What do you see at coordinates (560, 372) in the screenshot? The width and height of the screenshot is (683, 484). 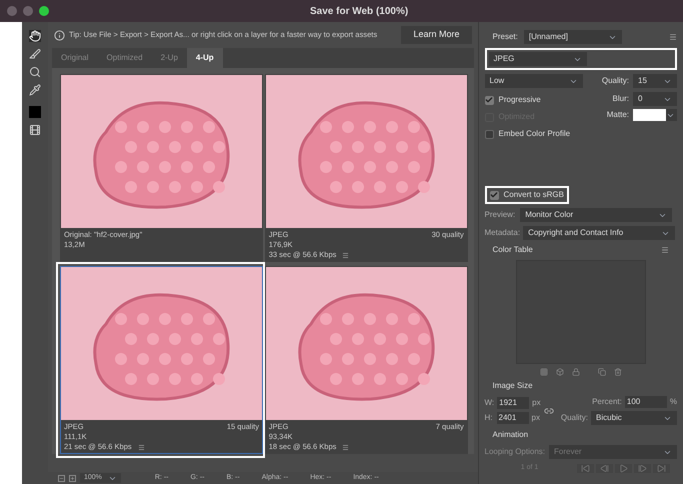 I see `cube-icon` at bounding box center [560, 372].